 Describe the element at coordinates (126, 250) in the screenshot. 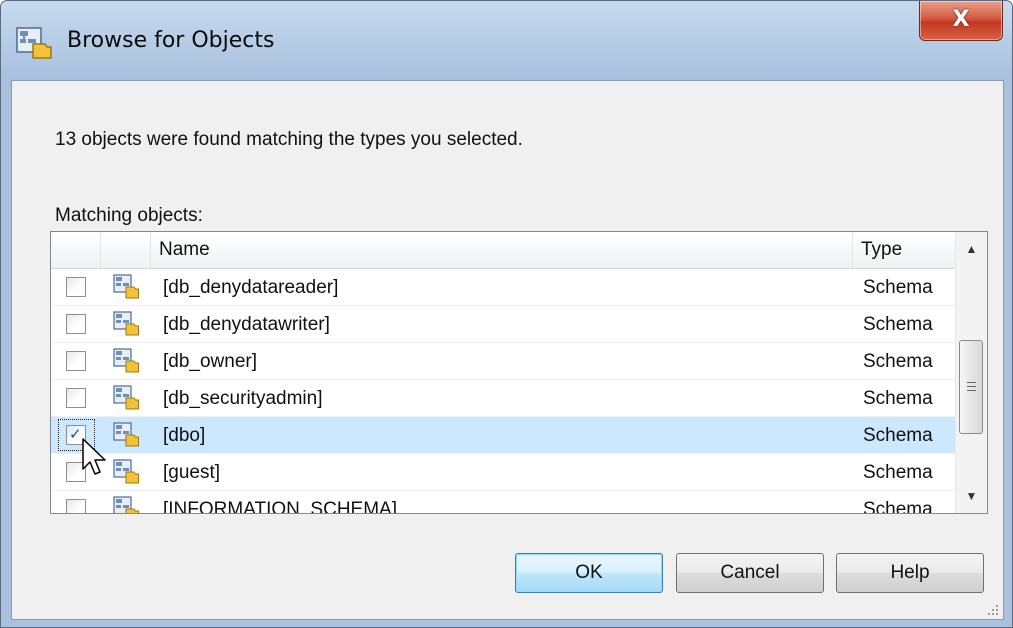

I see `header-icon-column` at that location.